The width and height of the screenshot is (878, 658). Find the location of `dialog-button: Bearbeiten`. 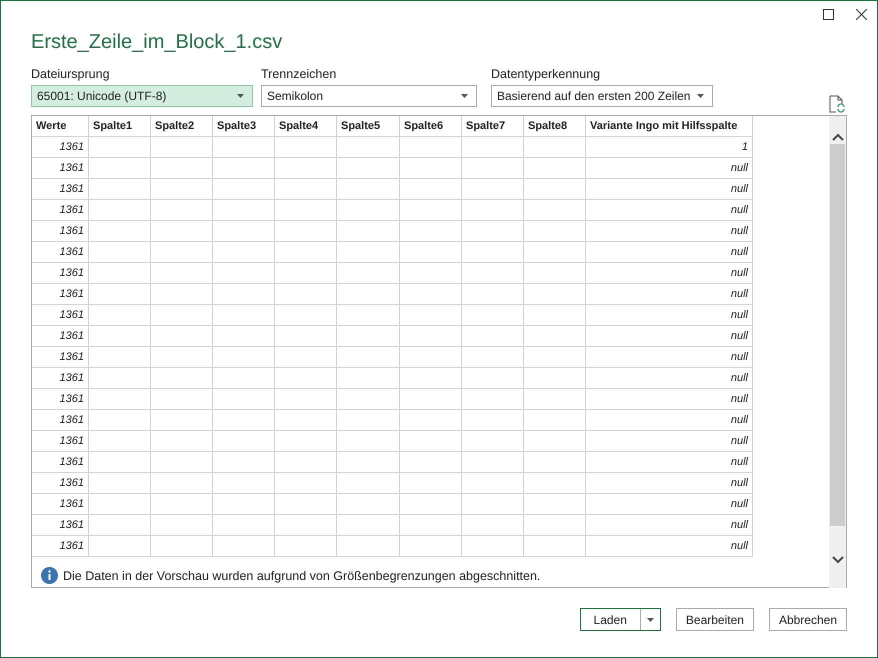

dialog-button: Bearbeiten is located at coordinates (715, 619).